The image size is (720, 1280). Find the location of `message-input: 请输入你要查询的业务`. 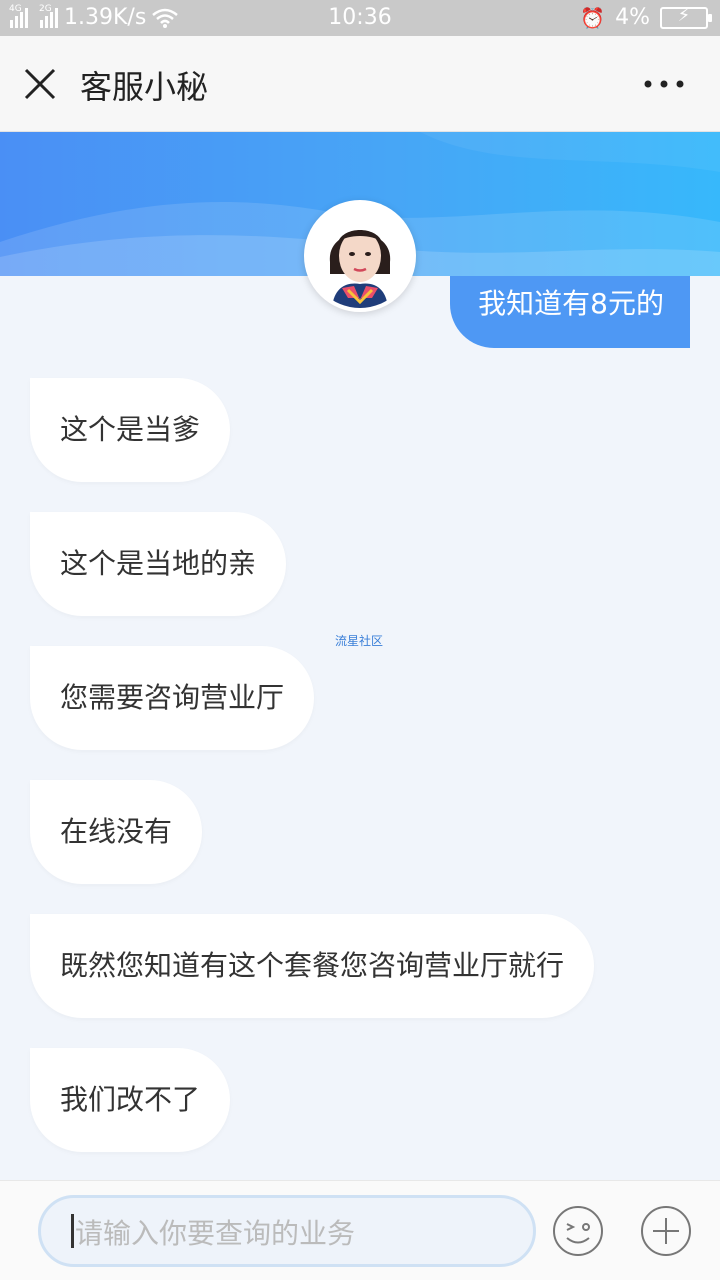

message-input: 请输入你要查询的业务 is located at coordinates (287, 1231).